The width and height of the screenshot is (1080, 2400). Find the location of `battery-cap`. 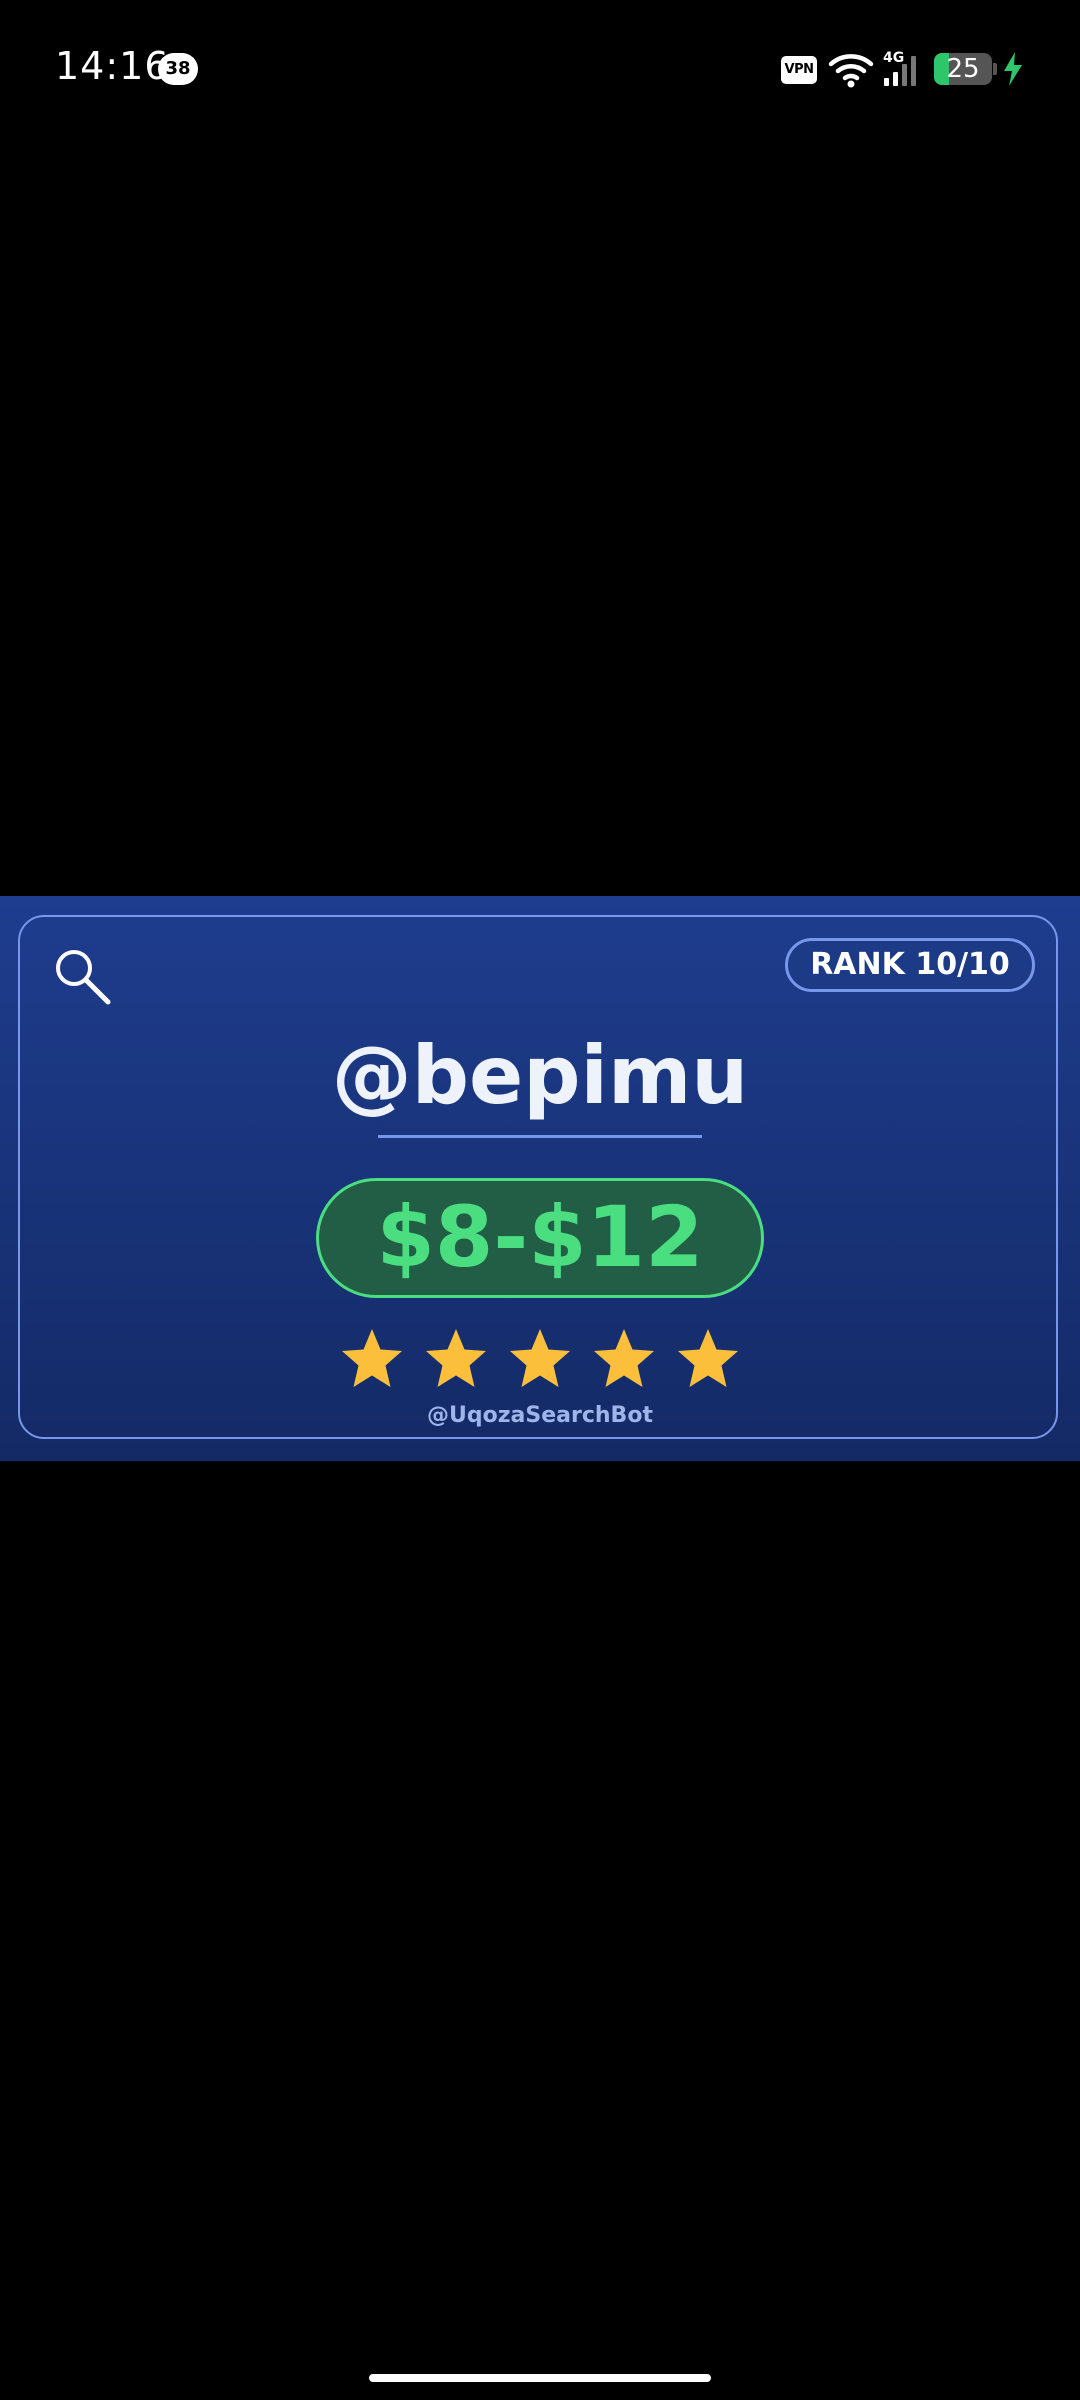

battery-cap is located at coordinates (995, 69).